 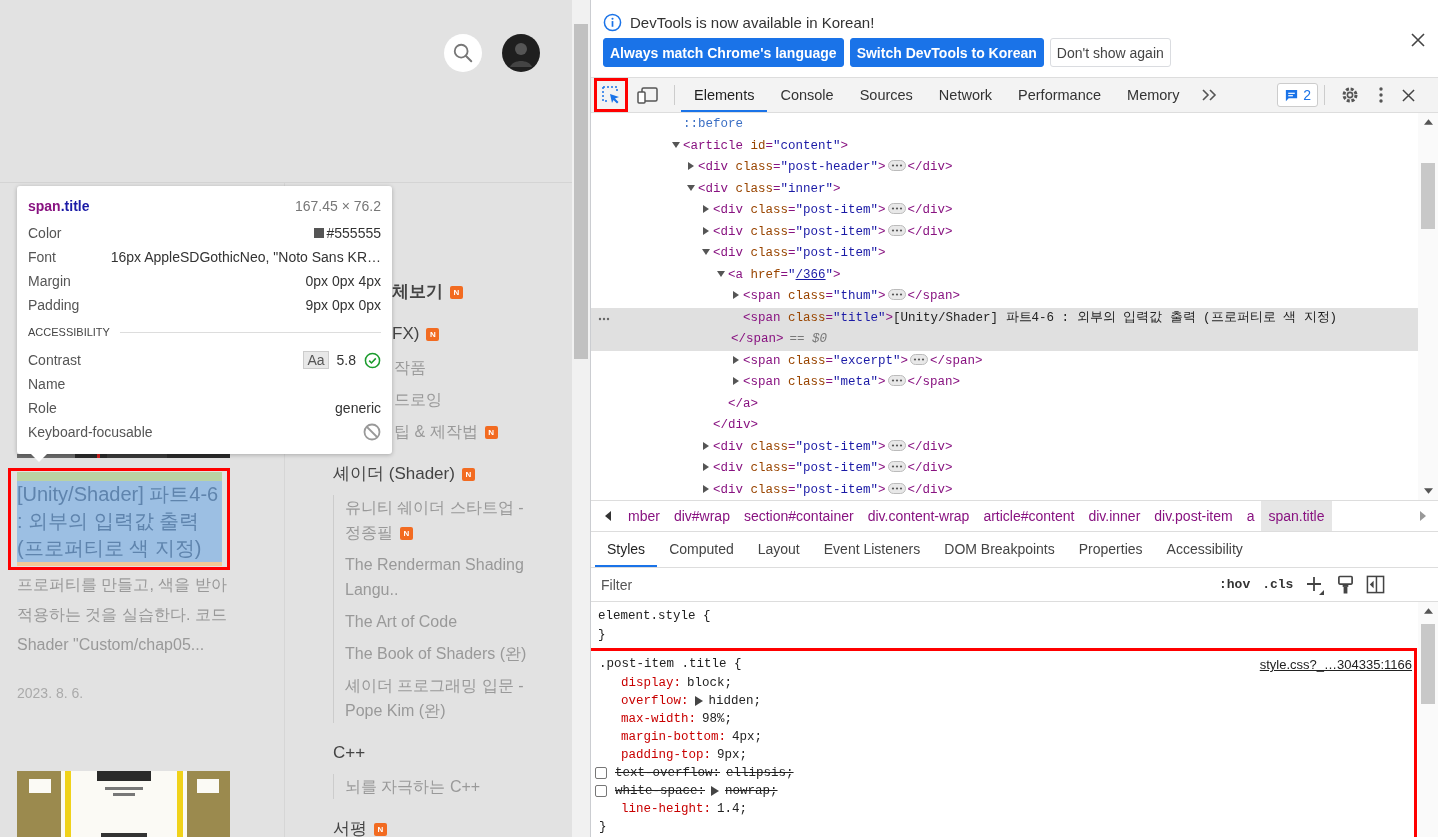 I want to click on property-value: 98%;, so click(x=717, y=719).